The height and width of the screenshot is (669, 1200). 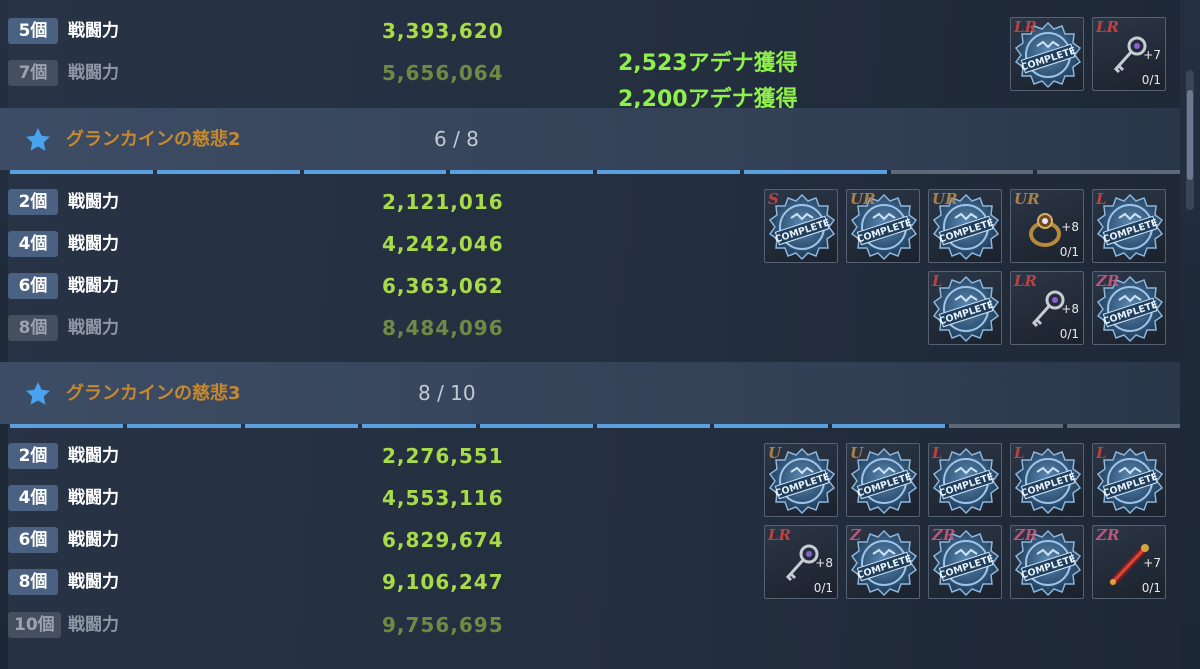 I want to click on stat-value: 4,553,116, so click(x=443, y=498).